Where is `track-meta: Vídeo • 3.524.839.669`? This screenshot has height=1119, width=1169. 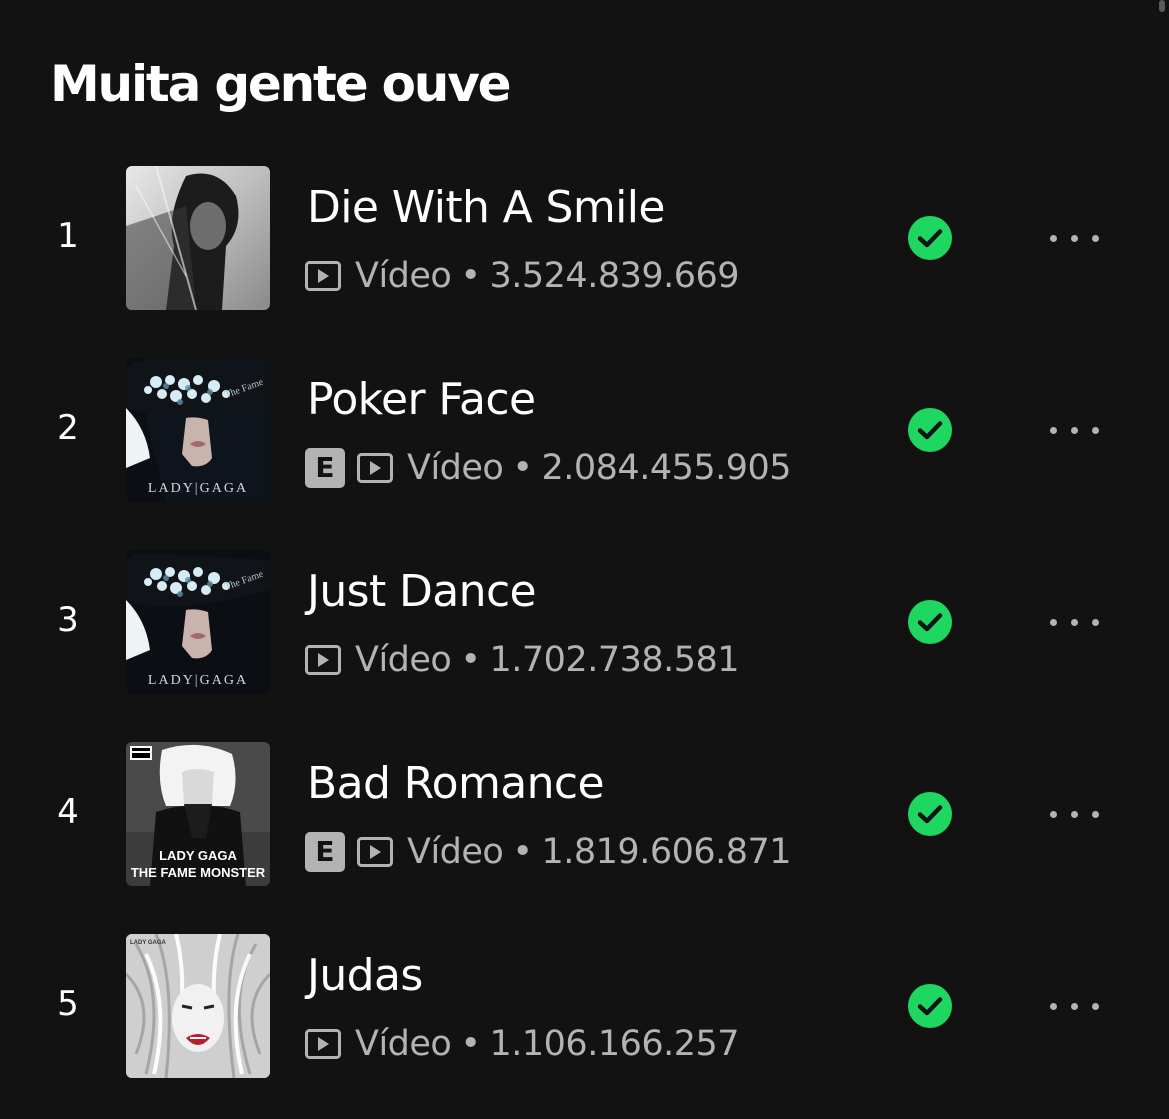 track-meta: Vídeo • 3.524.839.669 is located at coordinates (522, 276).